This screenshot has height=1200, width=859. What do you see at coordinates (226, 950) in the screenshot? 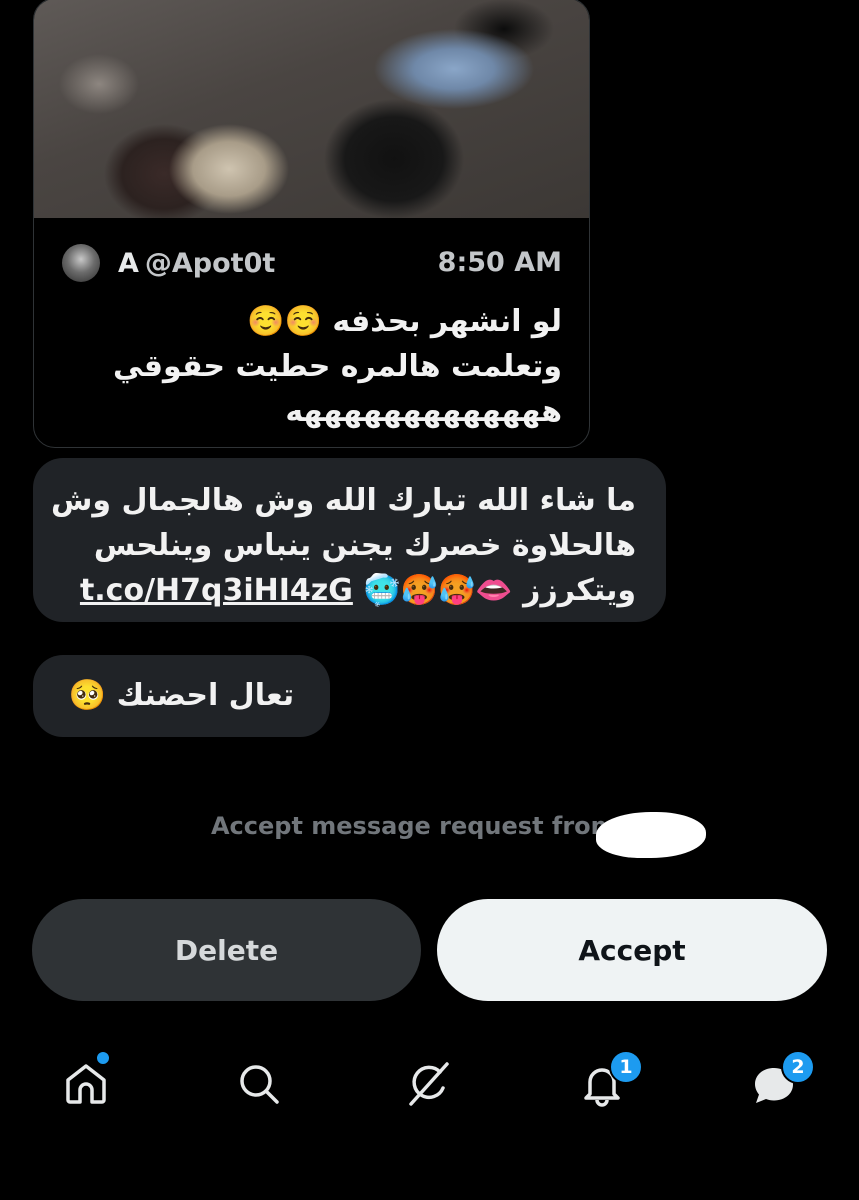
I see `delete-button: Delete` at bounding box center [226, 950].